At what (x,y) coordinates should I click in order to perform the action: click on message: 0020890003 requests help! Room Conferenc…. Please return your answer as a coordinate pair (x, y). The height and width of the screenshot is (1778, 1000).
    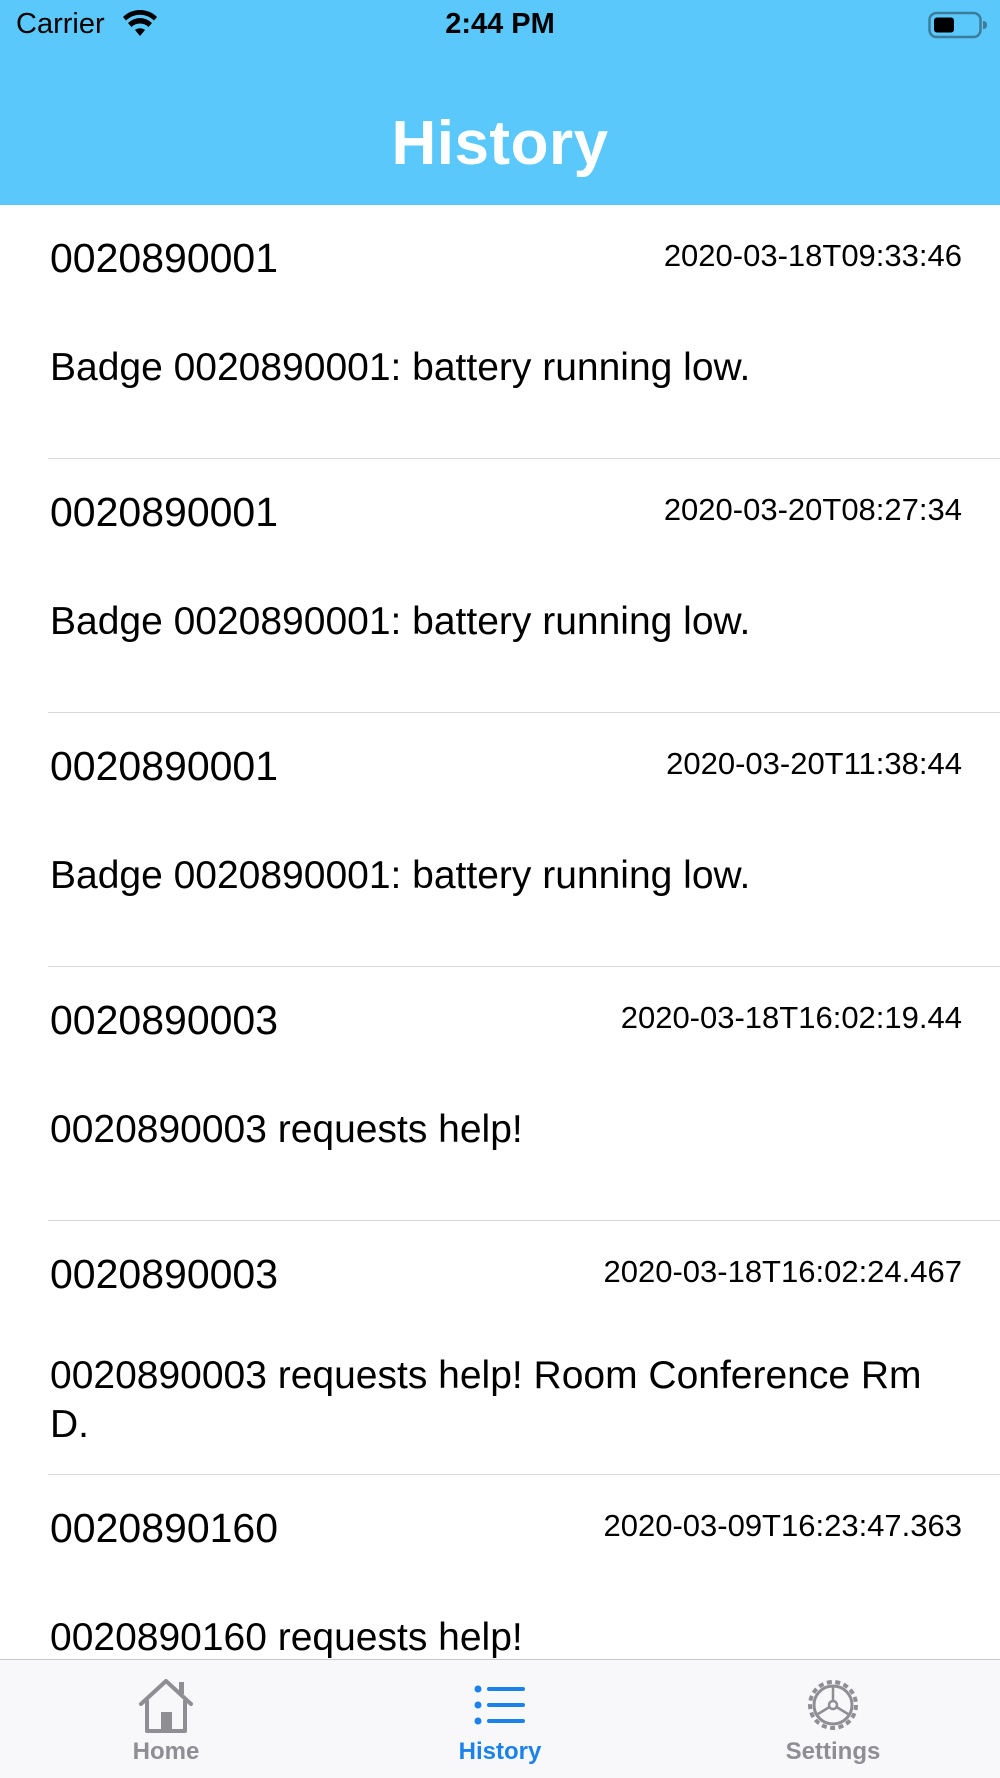
    Looking at the image, I should click on (486, 1400).